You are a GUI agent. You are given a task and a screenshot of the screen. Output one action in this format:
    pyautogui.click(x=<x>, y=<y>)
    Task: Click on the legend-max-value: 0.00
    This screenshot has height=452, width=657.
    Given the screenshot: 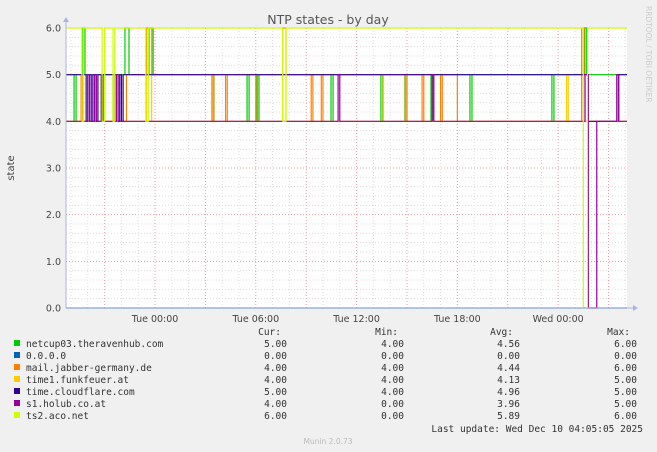 What is the action you would take?
    pyautogui.click(x=625, y=356)
    